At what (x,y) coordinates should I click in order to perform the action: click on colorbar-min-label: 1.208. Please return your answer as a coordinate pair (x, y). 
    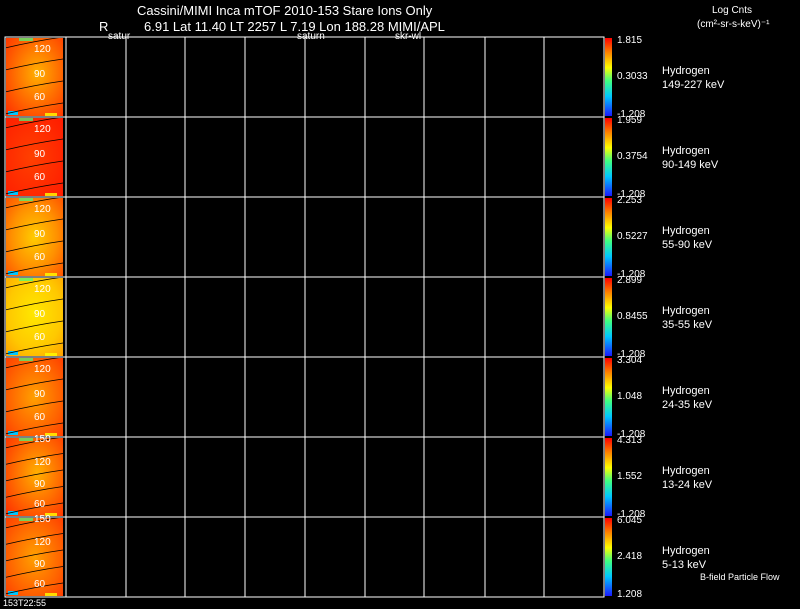
    Looking at the image, I should click on (630, 594).